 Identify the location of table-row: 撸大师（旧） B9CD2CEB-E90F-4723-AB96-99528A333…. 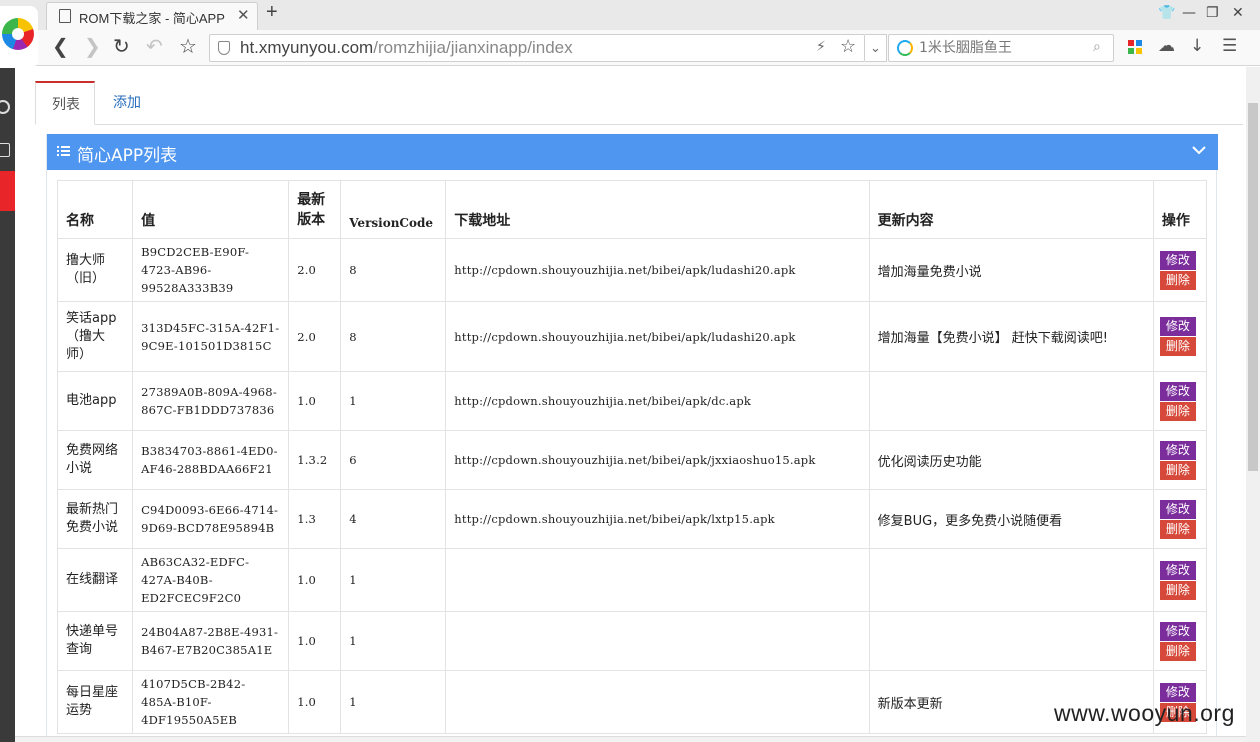
(632, 270).